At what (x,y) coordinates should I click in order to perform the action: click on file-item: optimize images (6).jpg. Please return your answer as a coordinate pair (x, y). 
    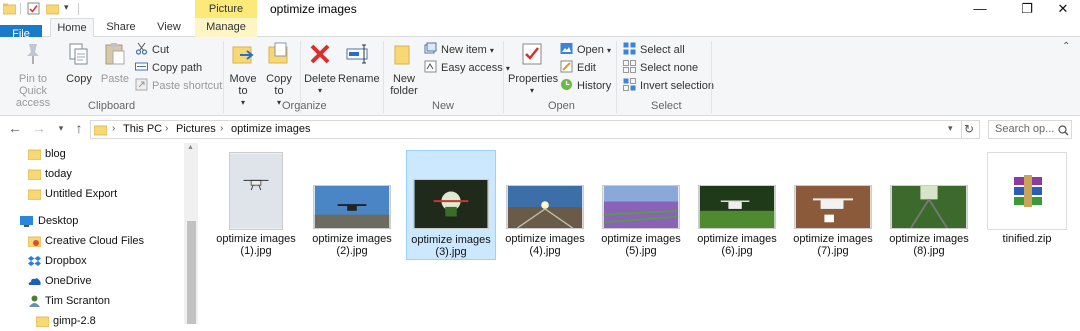
    Looking at the image, I should click on (737, 205).